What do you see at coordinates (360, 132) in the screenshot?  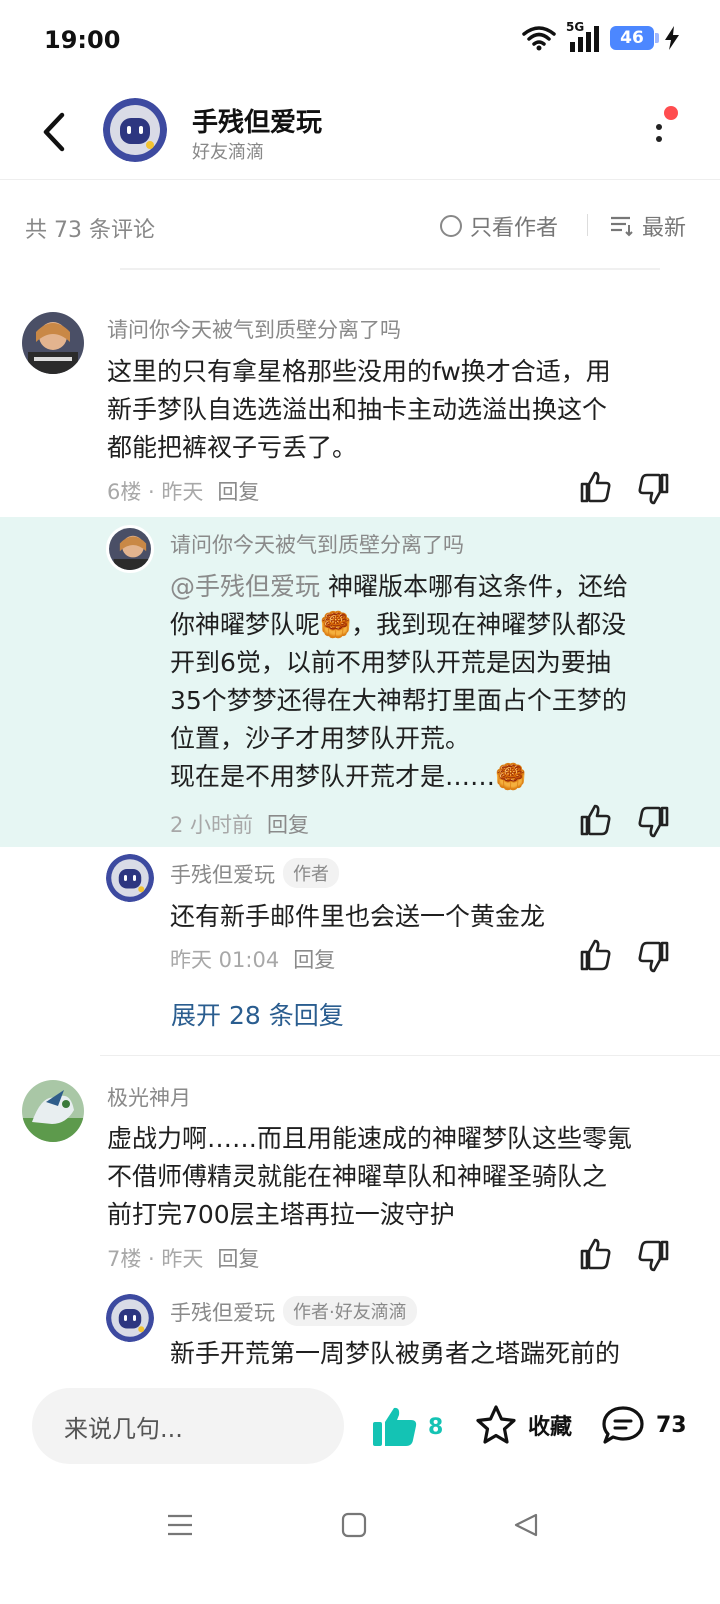 I see `post-header: 手残但爱玩 好友滴滴` at bounding box center [360, 132].